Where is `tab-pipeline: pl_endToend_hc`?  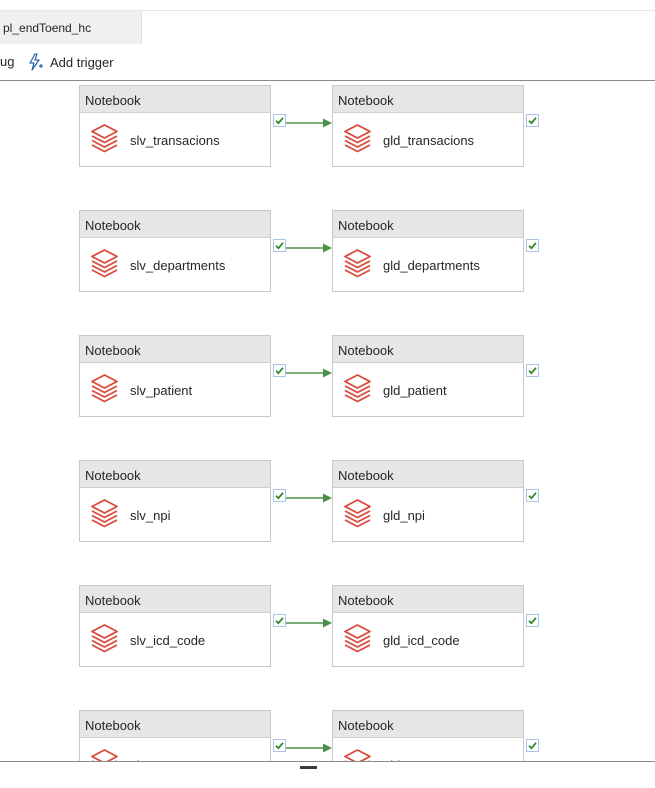
tab-pipeline: pl_endToend_hc is located at coordinates (71, 27).